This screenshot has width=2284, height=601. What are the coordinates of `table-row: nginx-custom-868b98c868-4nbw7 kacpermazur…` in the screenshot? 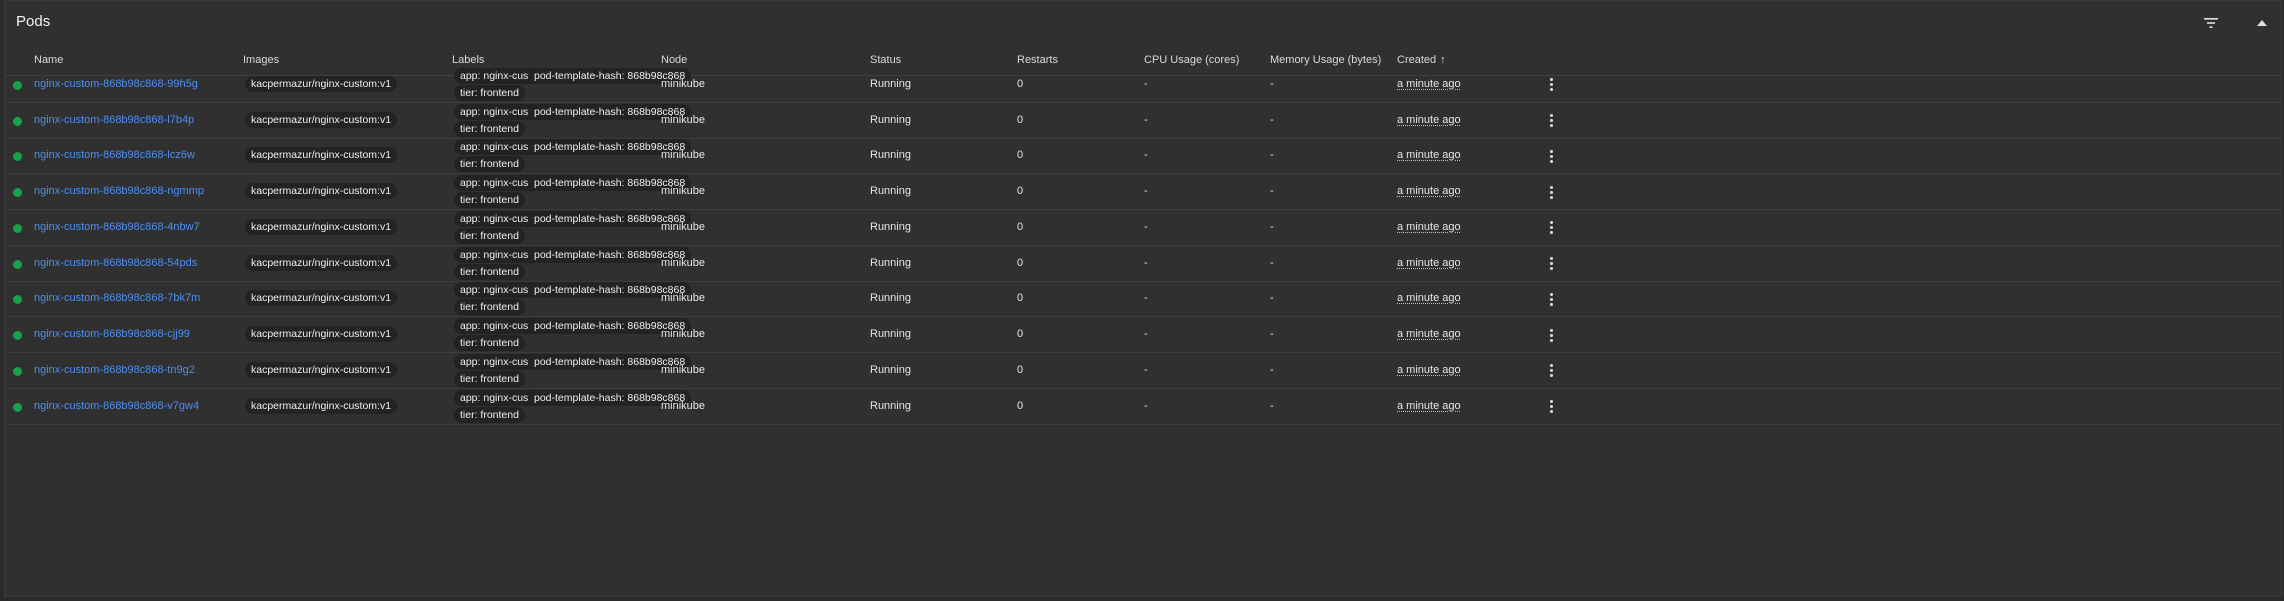 It's located at (1143, 228).